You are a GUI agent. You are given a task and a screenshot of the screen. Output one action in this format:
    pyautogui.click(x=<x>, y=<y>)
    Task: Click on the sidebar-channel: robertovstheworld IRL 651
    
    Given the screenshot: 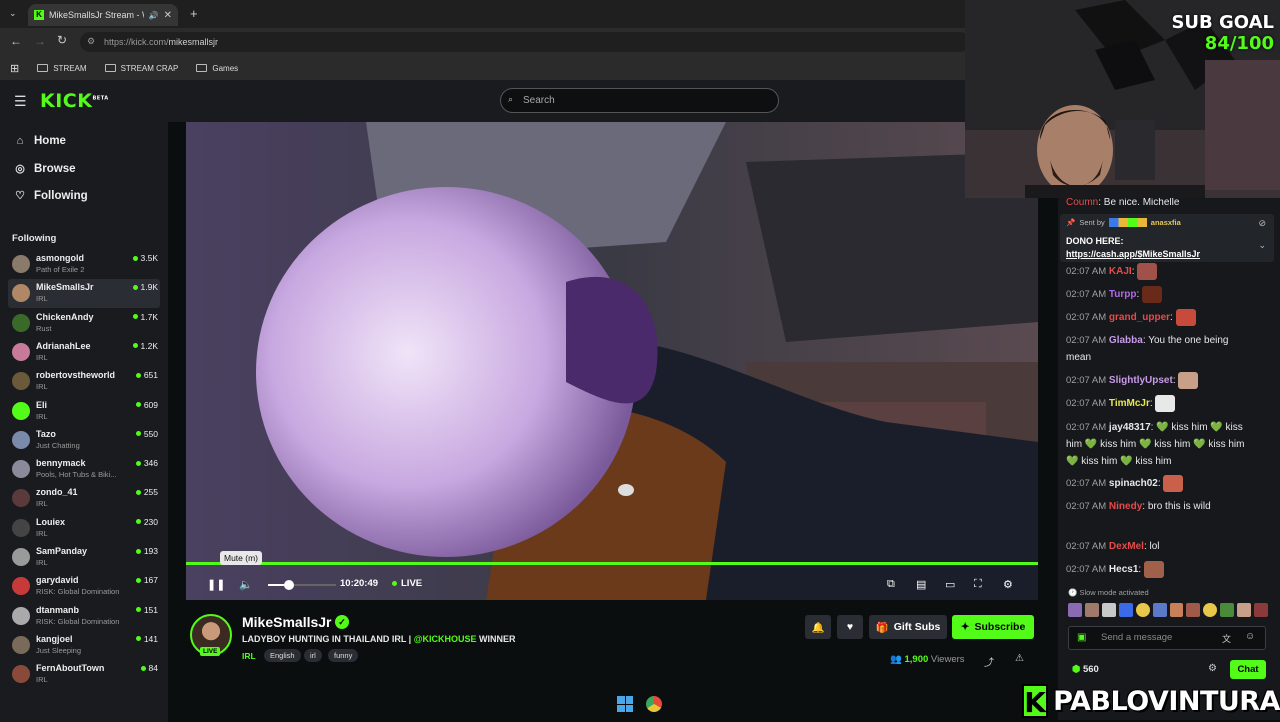 What is the action you would take?
    pyautogui.click(x=84, y=381)
    